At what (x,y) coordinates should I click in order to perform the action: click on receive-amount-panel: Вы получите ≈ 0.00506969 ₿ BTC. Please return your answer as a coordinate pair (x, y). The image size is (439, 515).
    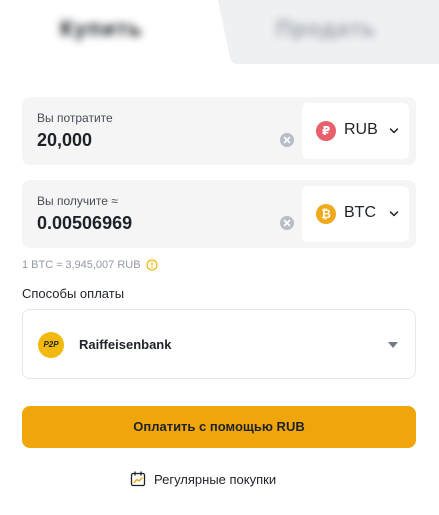
    Looking at the image, I should click on (219, 214).